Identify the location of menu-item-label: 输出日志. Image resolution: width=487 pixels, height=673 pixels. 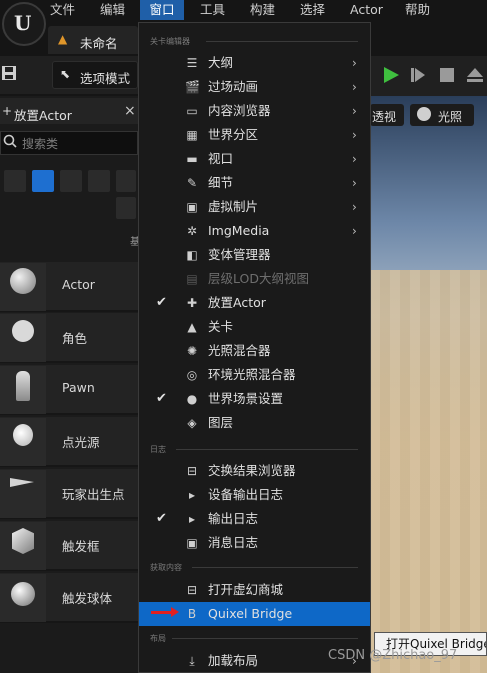
(233, 518).